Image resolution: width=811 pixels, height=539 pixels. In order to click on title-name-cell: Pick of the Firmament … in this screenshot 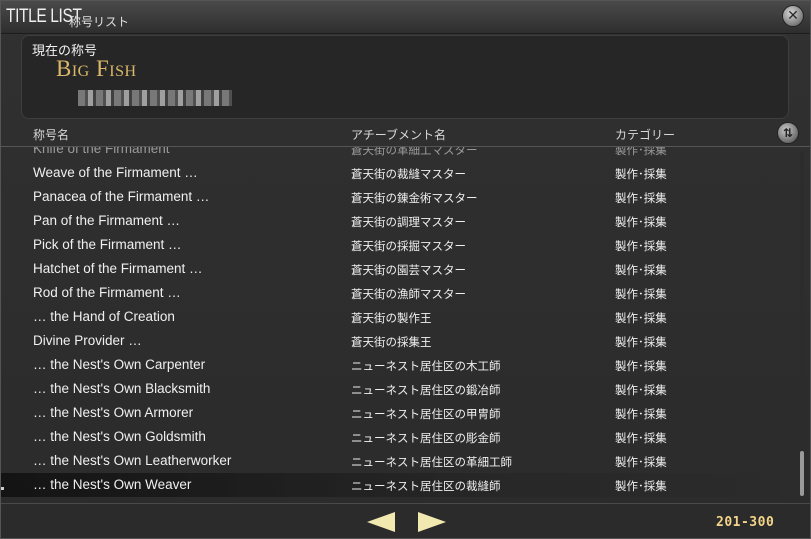, I will do `click(107, 244)`.